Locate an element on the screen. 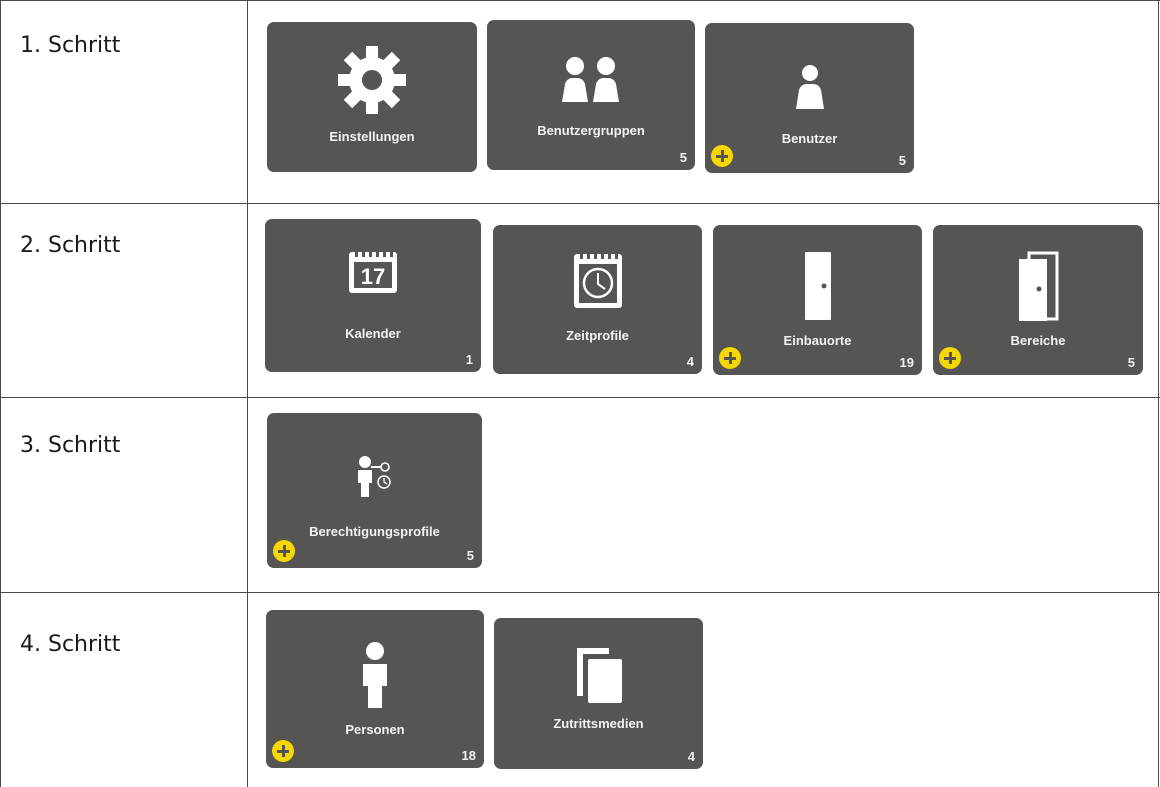 This screenshot has width=1160, height=787. tile-einstellungen: Einstellungen is located at coordinates (372, 97).